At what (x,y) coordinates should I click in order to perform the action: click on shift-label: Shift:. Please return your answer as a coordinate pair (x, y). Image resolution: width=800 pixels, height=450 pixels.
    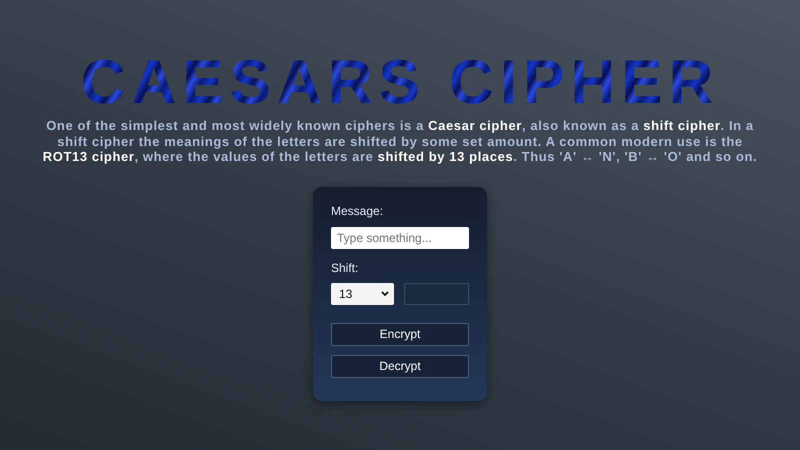
    Looking at the image, I should click on (345, 267).